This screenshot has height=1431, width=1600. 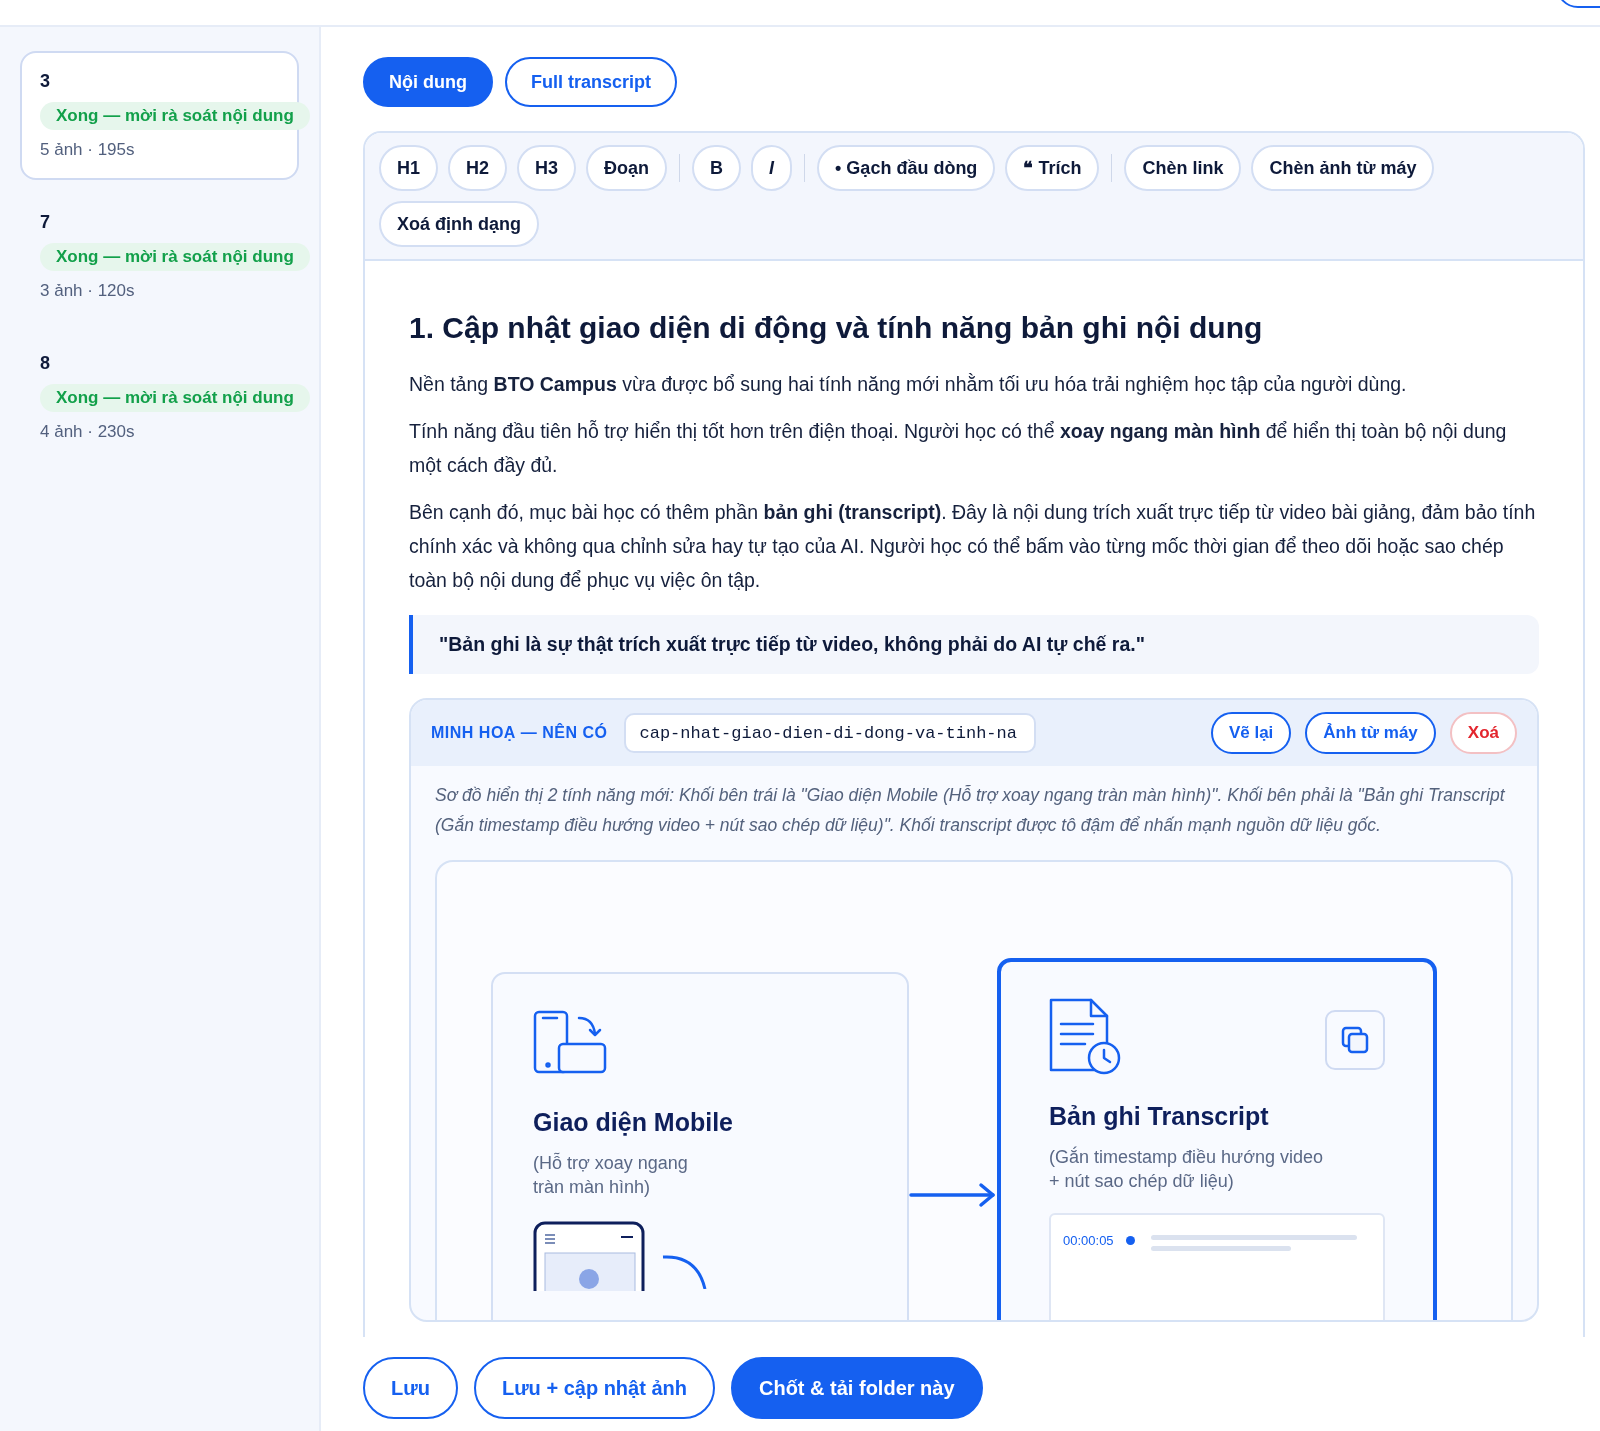 I want to click on phone-rotate-icon, so click(x=570, y=1043).